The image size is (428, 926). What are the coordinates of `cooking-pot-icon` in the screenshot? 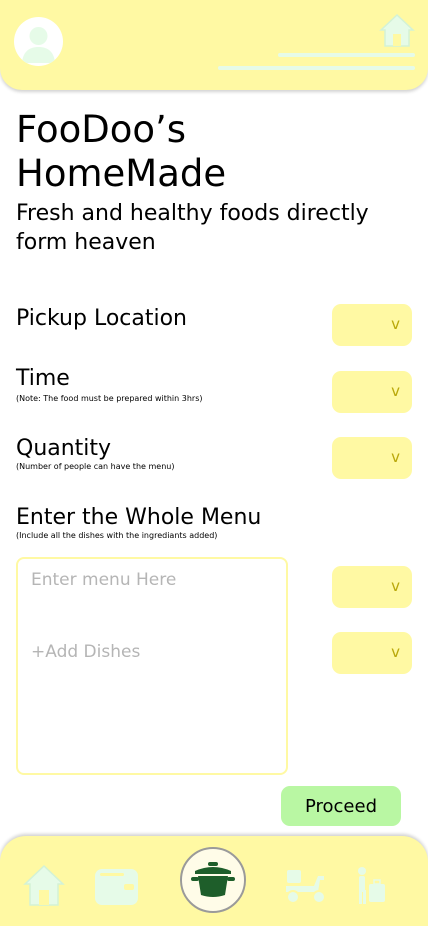 It's located at (213, 879).